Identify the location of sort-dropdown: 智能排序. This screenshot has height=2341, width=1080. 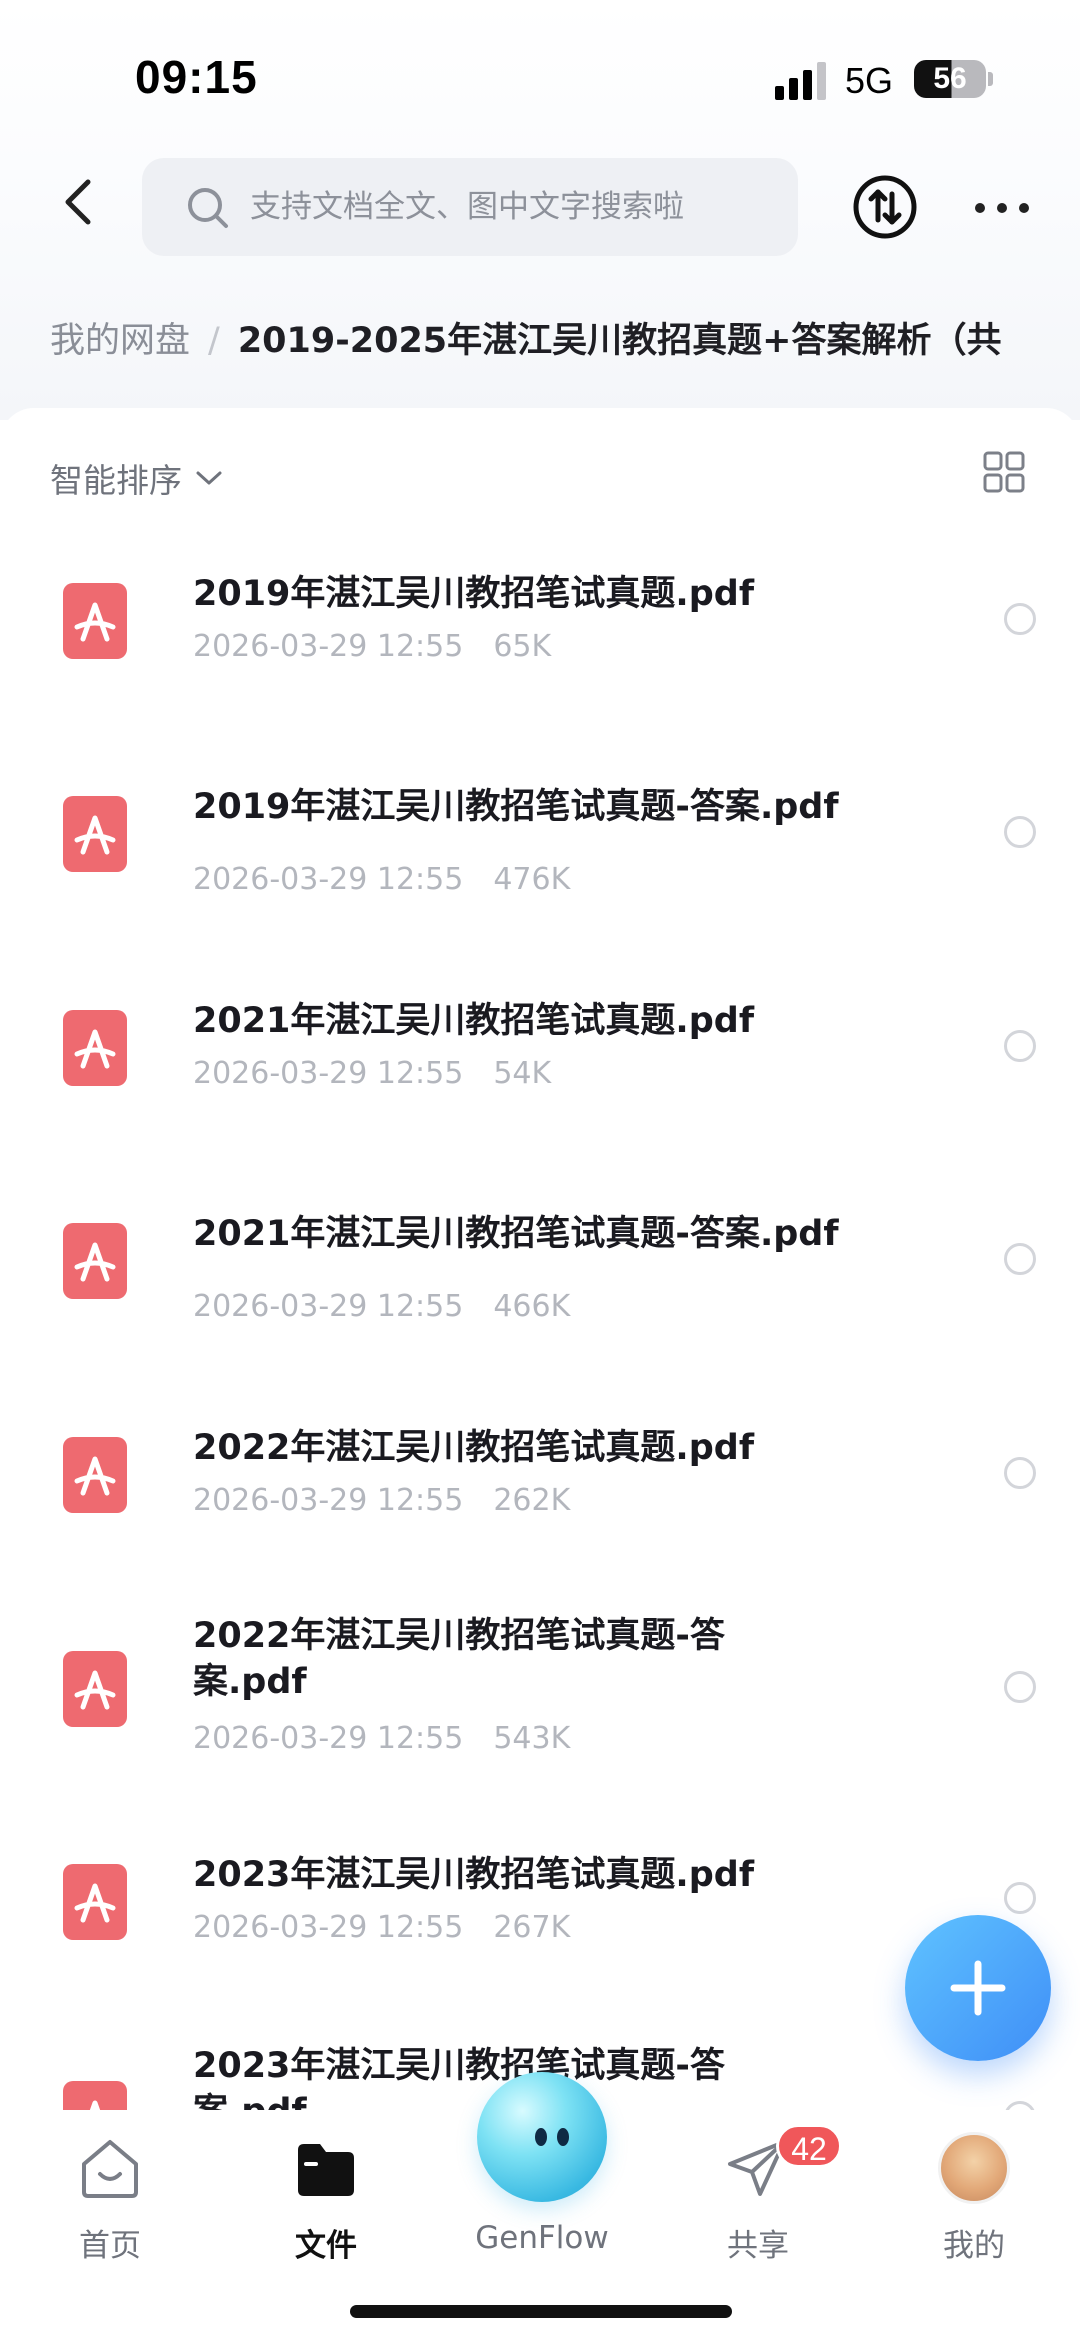
(137, 478).